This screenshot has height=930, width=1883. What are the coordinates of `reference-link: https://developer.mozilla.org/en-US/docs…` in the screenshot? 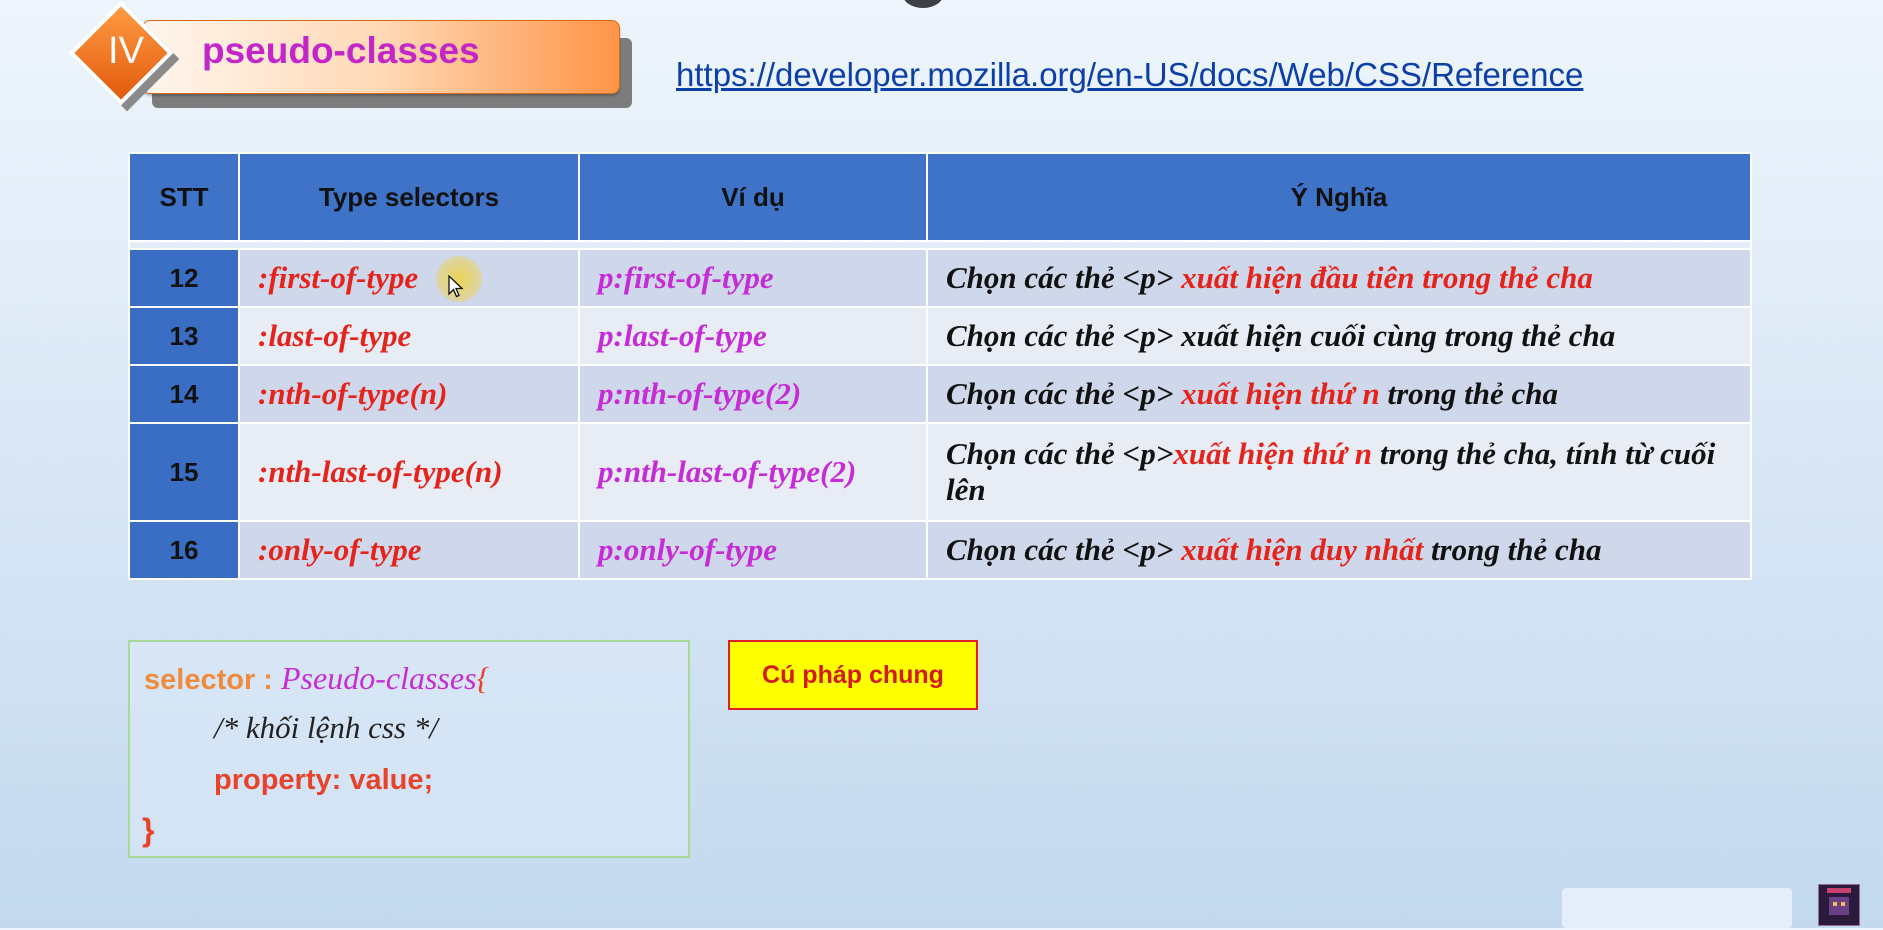 It's located at (1129, 75).